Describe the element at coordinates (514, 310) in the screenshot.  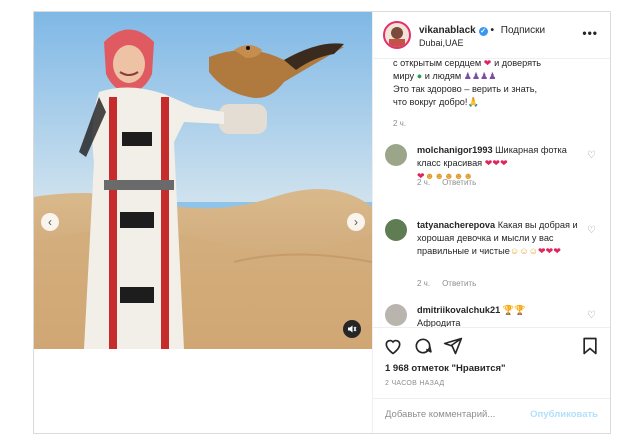
I see `trophy-emoji: 🏆🏆` at that location.